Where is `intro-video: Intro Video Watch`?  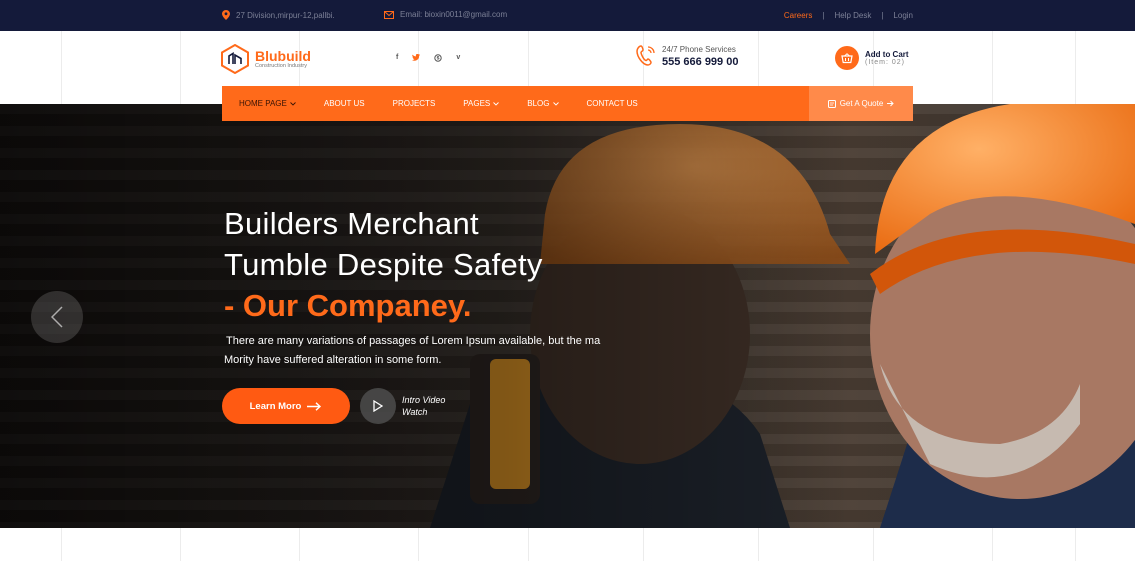
intro-video: Intro Video Watch is located at coordinates (402, 406).